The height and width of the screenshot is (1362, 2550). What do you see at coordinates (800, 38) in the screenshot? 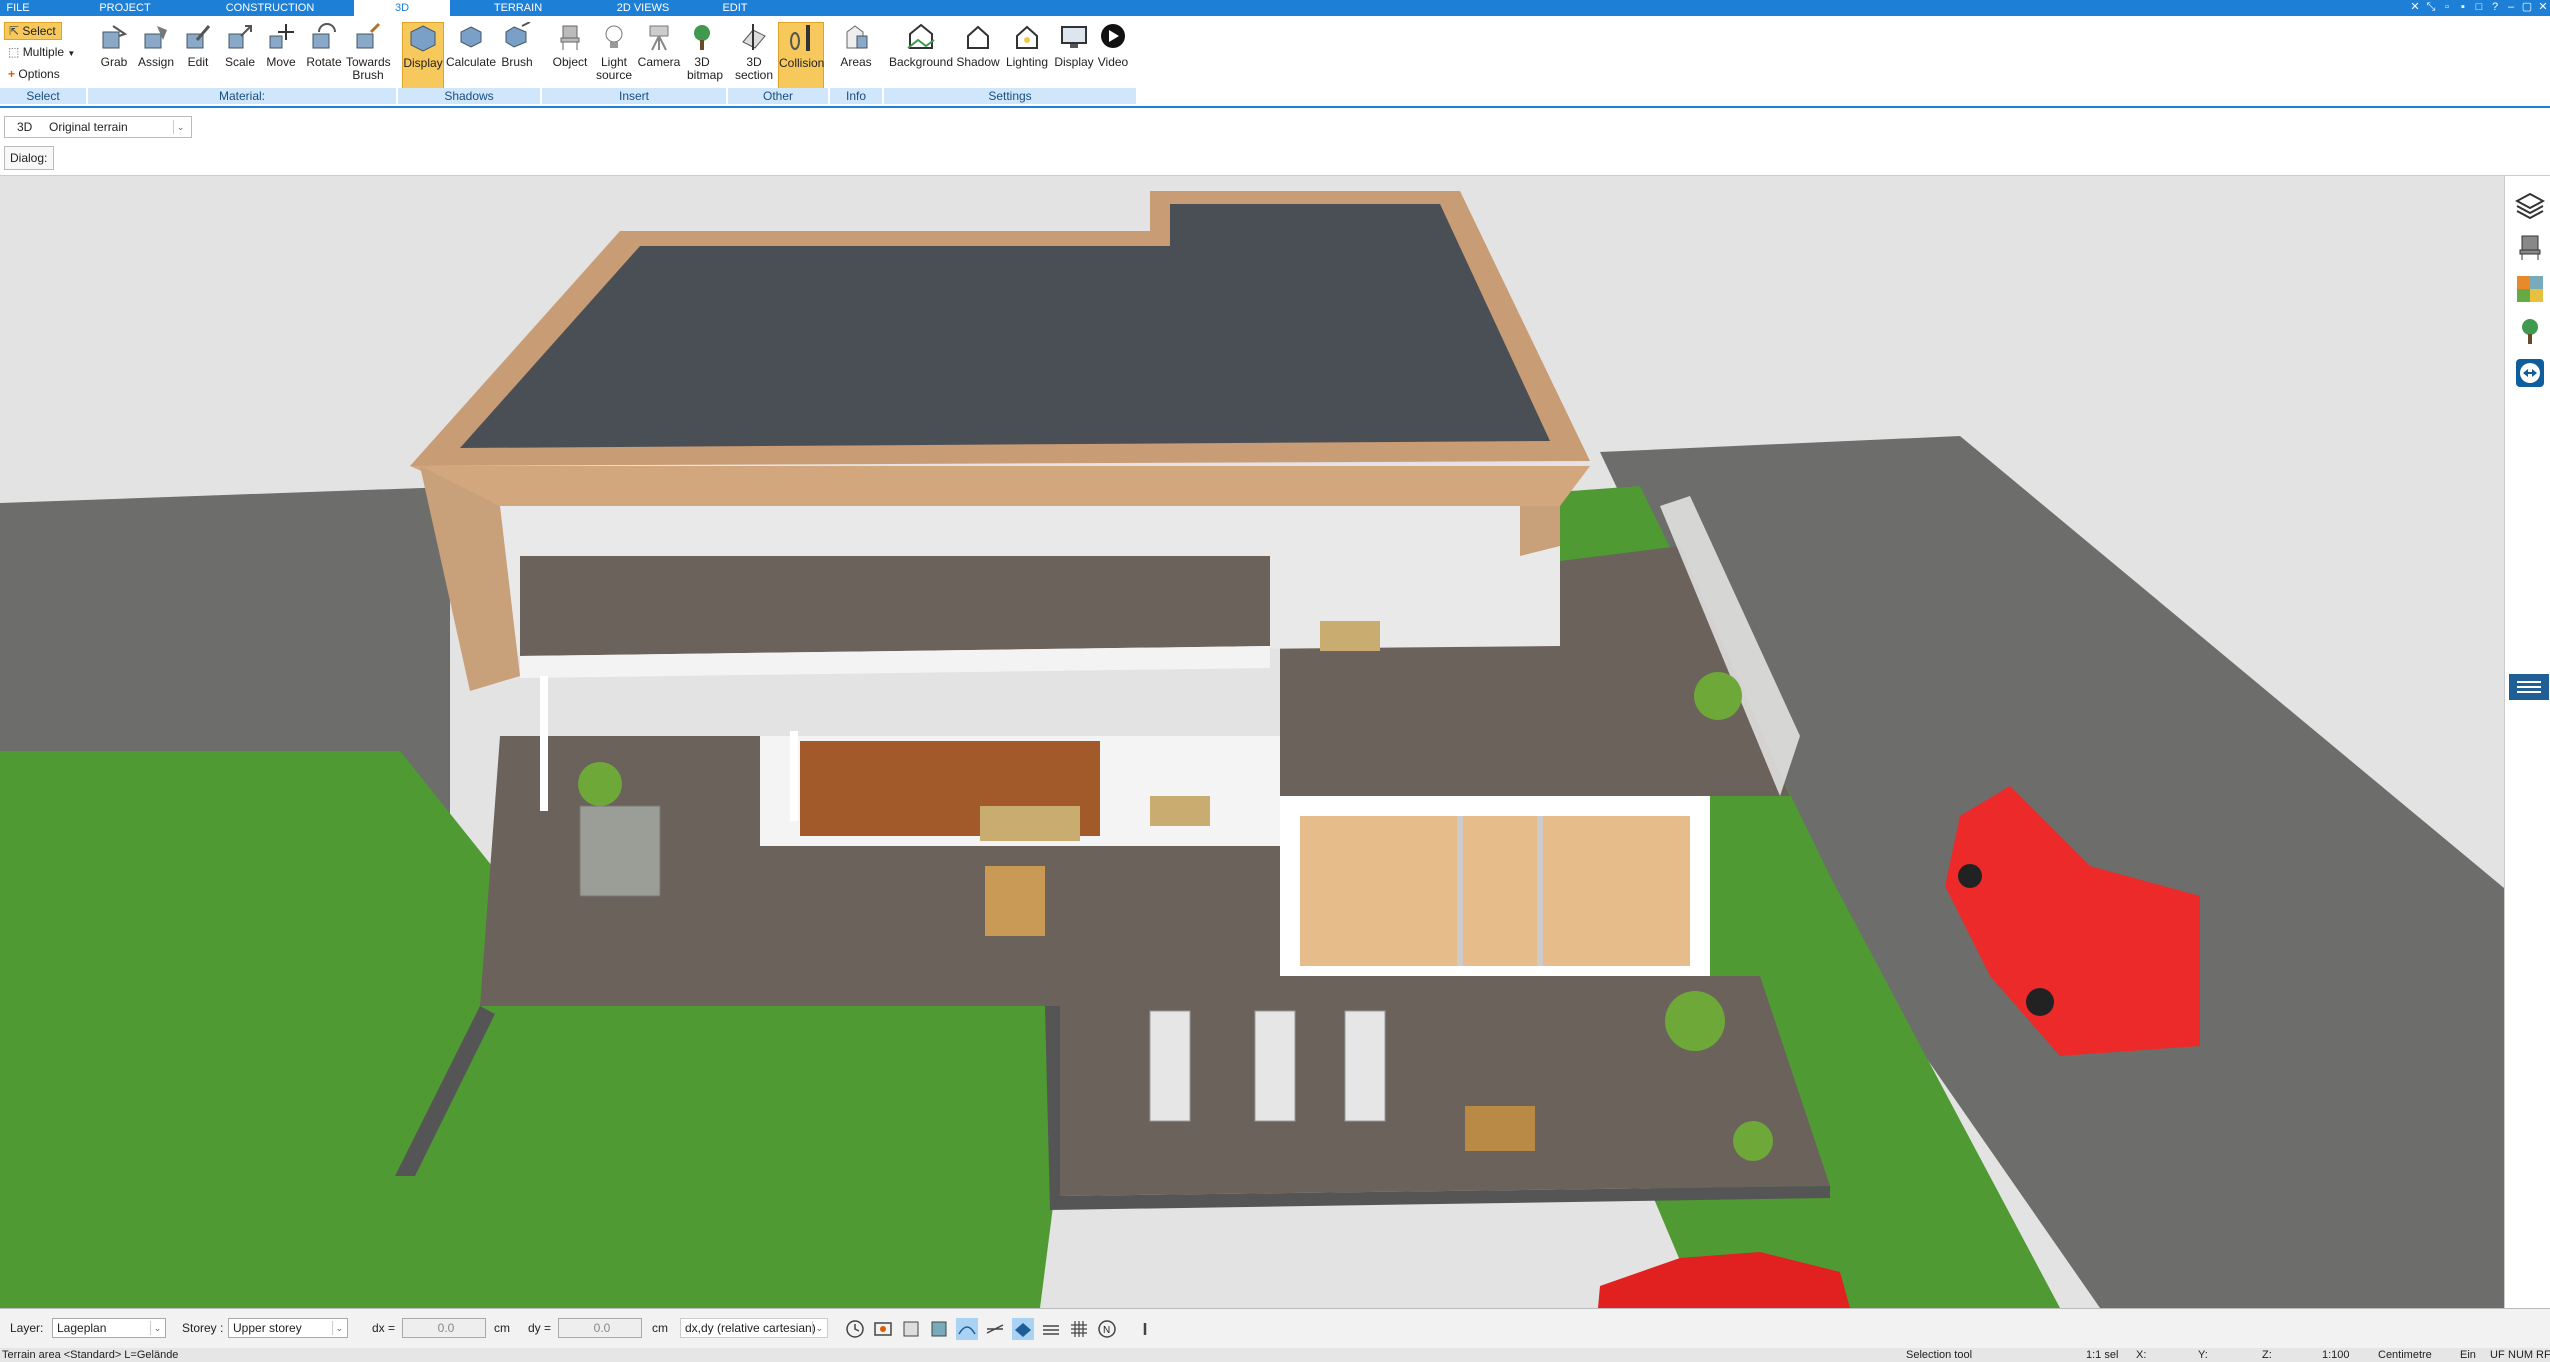
I see `collision-icon` at bounding box center [800, 38].